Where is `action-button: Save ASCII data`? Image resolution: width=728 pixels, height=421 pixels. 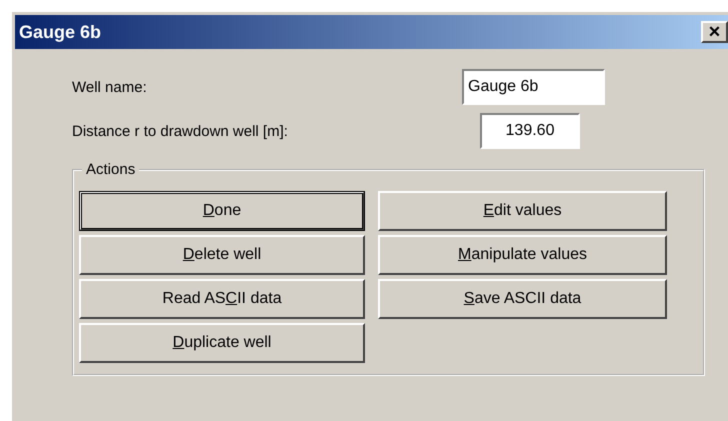
action-button: Save ASCII data is located at coordinates (522, 299).